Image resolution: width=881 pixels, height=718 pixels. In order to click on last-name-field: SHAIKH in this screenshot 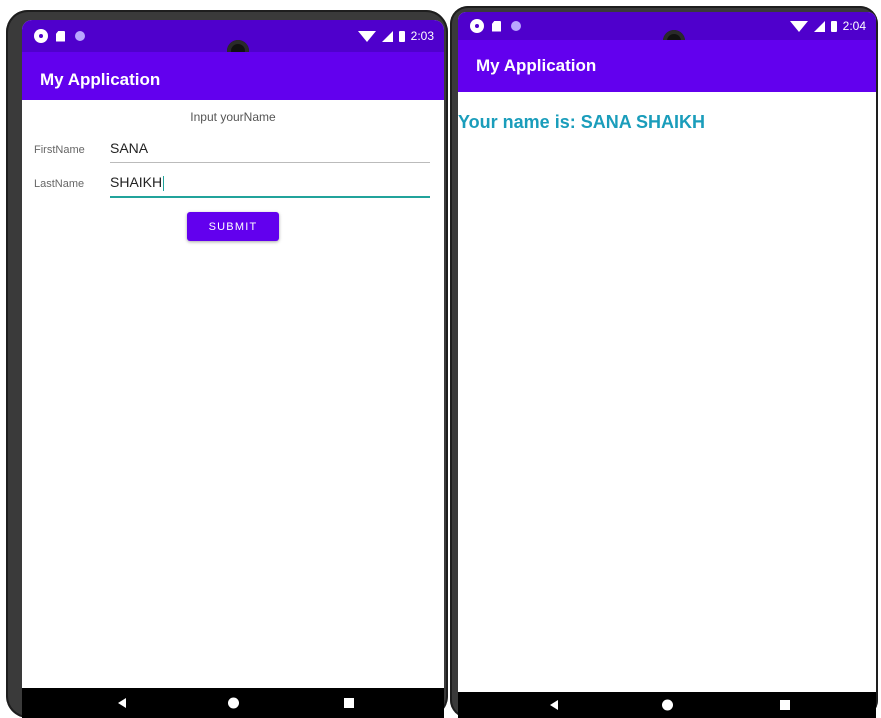, I will do `click(270, 186)`.